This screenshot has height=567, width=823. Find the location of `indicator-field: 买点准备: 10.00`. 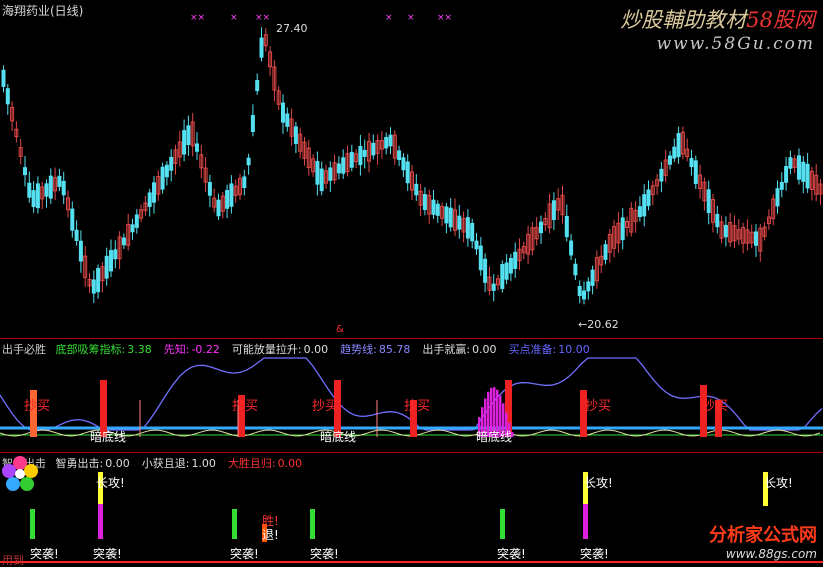

indicator-field: 买点准备: 10.00 is located at coordinates (552, 349).